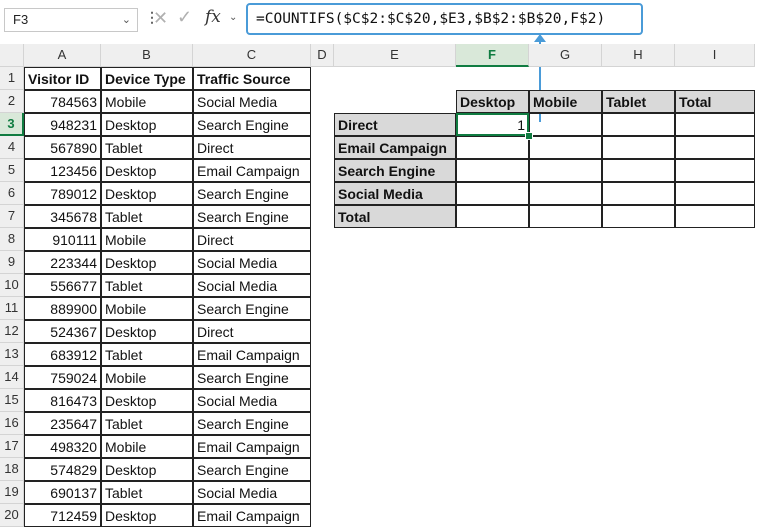 The width and height of the screenshot is (768, 530). What do you see at coordinates (12, 446) in the screenshot?
I see `row-header-17: 17` at bounding box center [12, 446].